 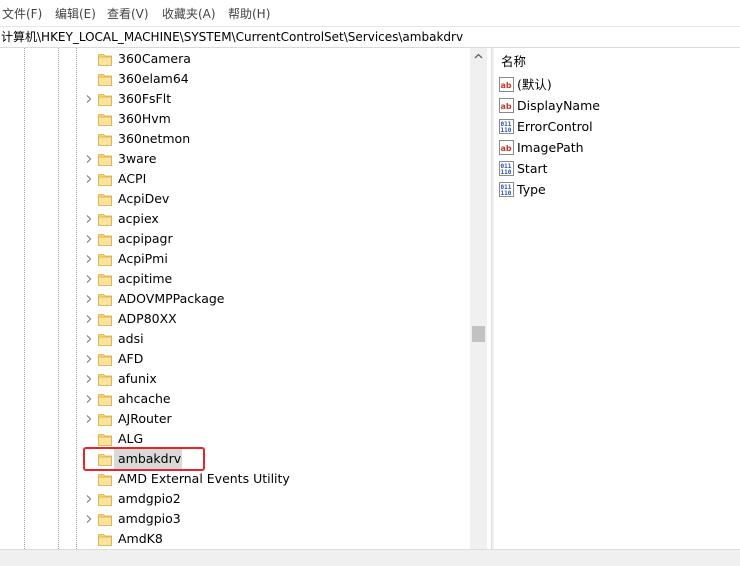 I want to click on tree-item-label: ADOVMPPackage, so click(x=171, y=298).